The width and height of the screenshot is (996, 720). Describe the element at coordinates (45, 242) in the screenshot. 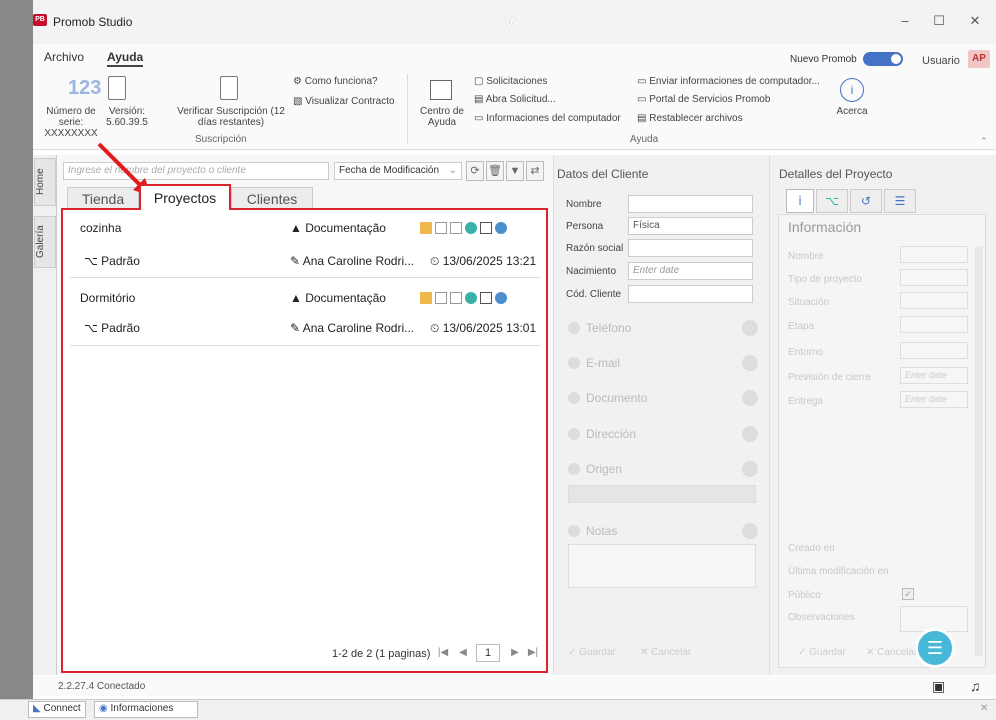

I see `sidebar-item-gallery: Galería` at that location.